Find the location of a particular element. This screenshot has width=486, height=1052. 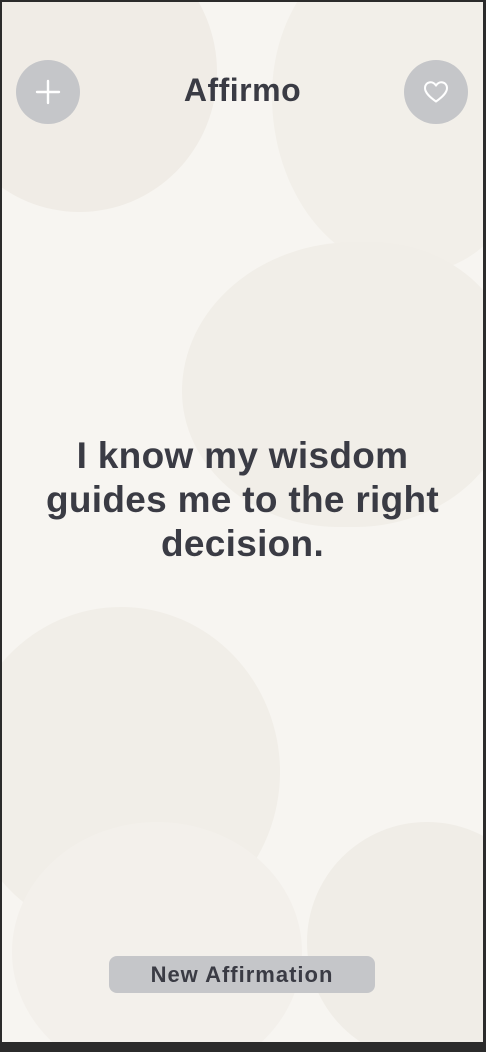

heart-icon is located at coordinates (436, 92).